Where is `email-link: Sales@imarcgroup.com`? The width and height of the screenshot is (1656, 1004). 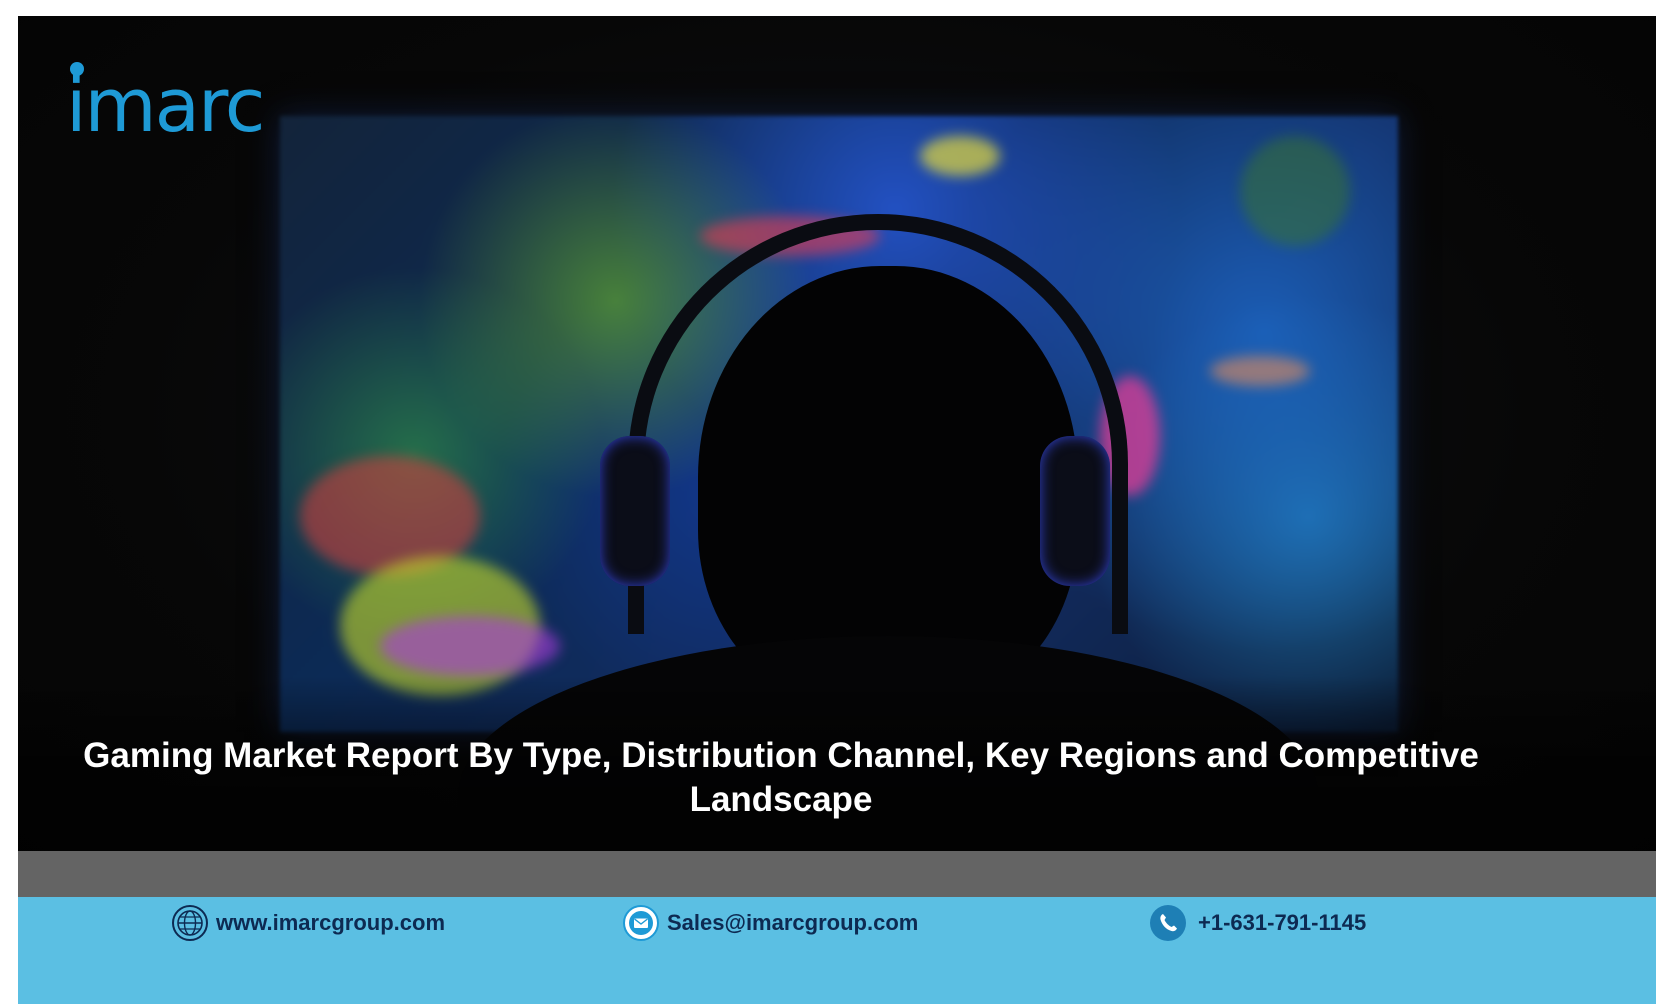 email-link: Sales@imarcgroup.com is located at coordinates (792, 923).